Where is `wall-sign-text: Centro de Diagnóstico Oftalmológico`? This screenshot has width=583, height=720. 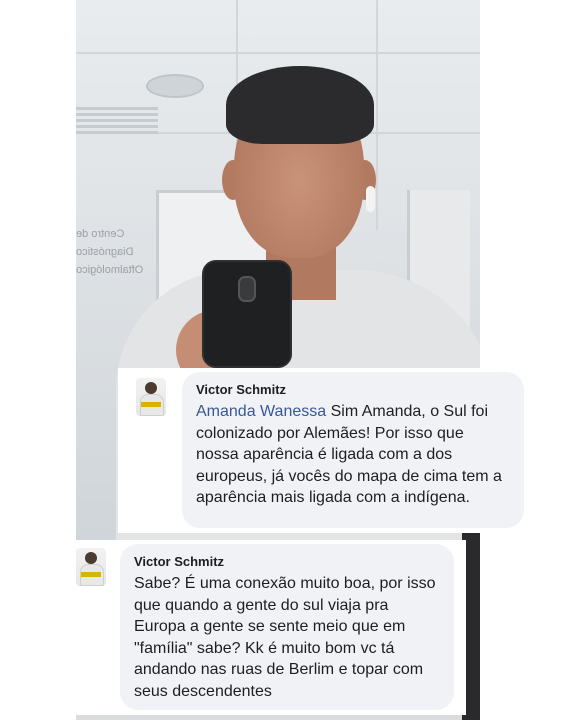 wall-sign-text: Centro de Diagnóstico Oftalmológico is located at coordinates (110, 252).